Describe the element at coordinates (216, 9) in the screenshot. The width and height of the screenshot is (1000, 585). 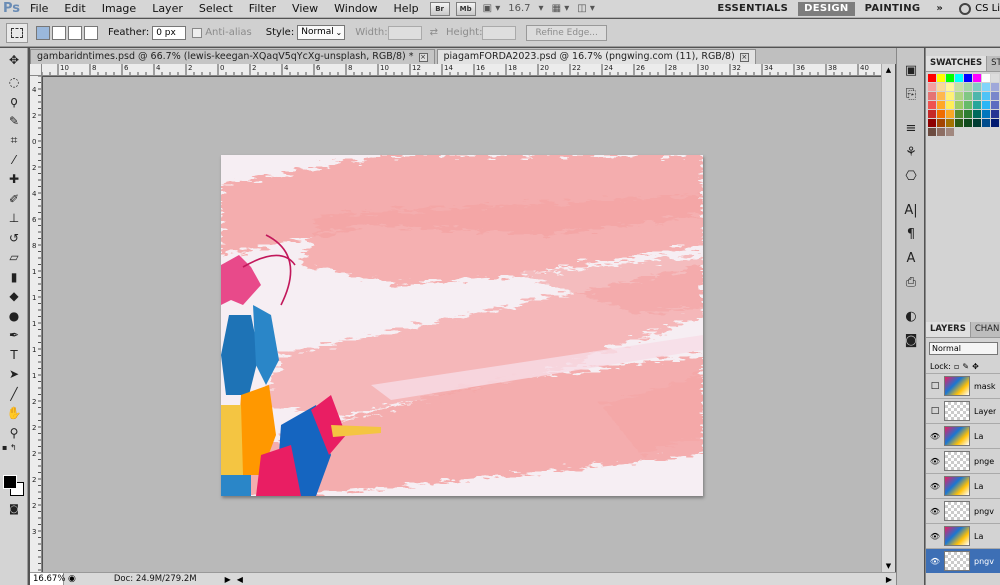
I see `menu-select: Select` at that location.